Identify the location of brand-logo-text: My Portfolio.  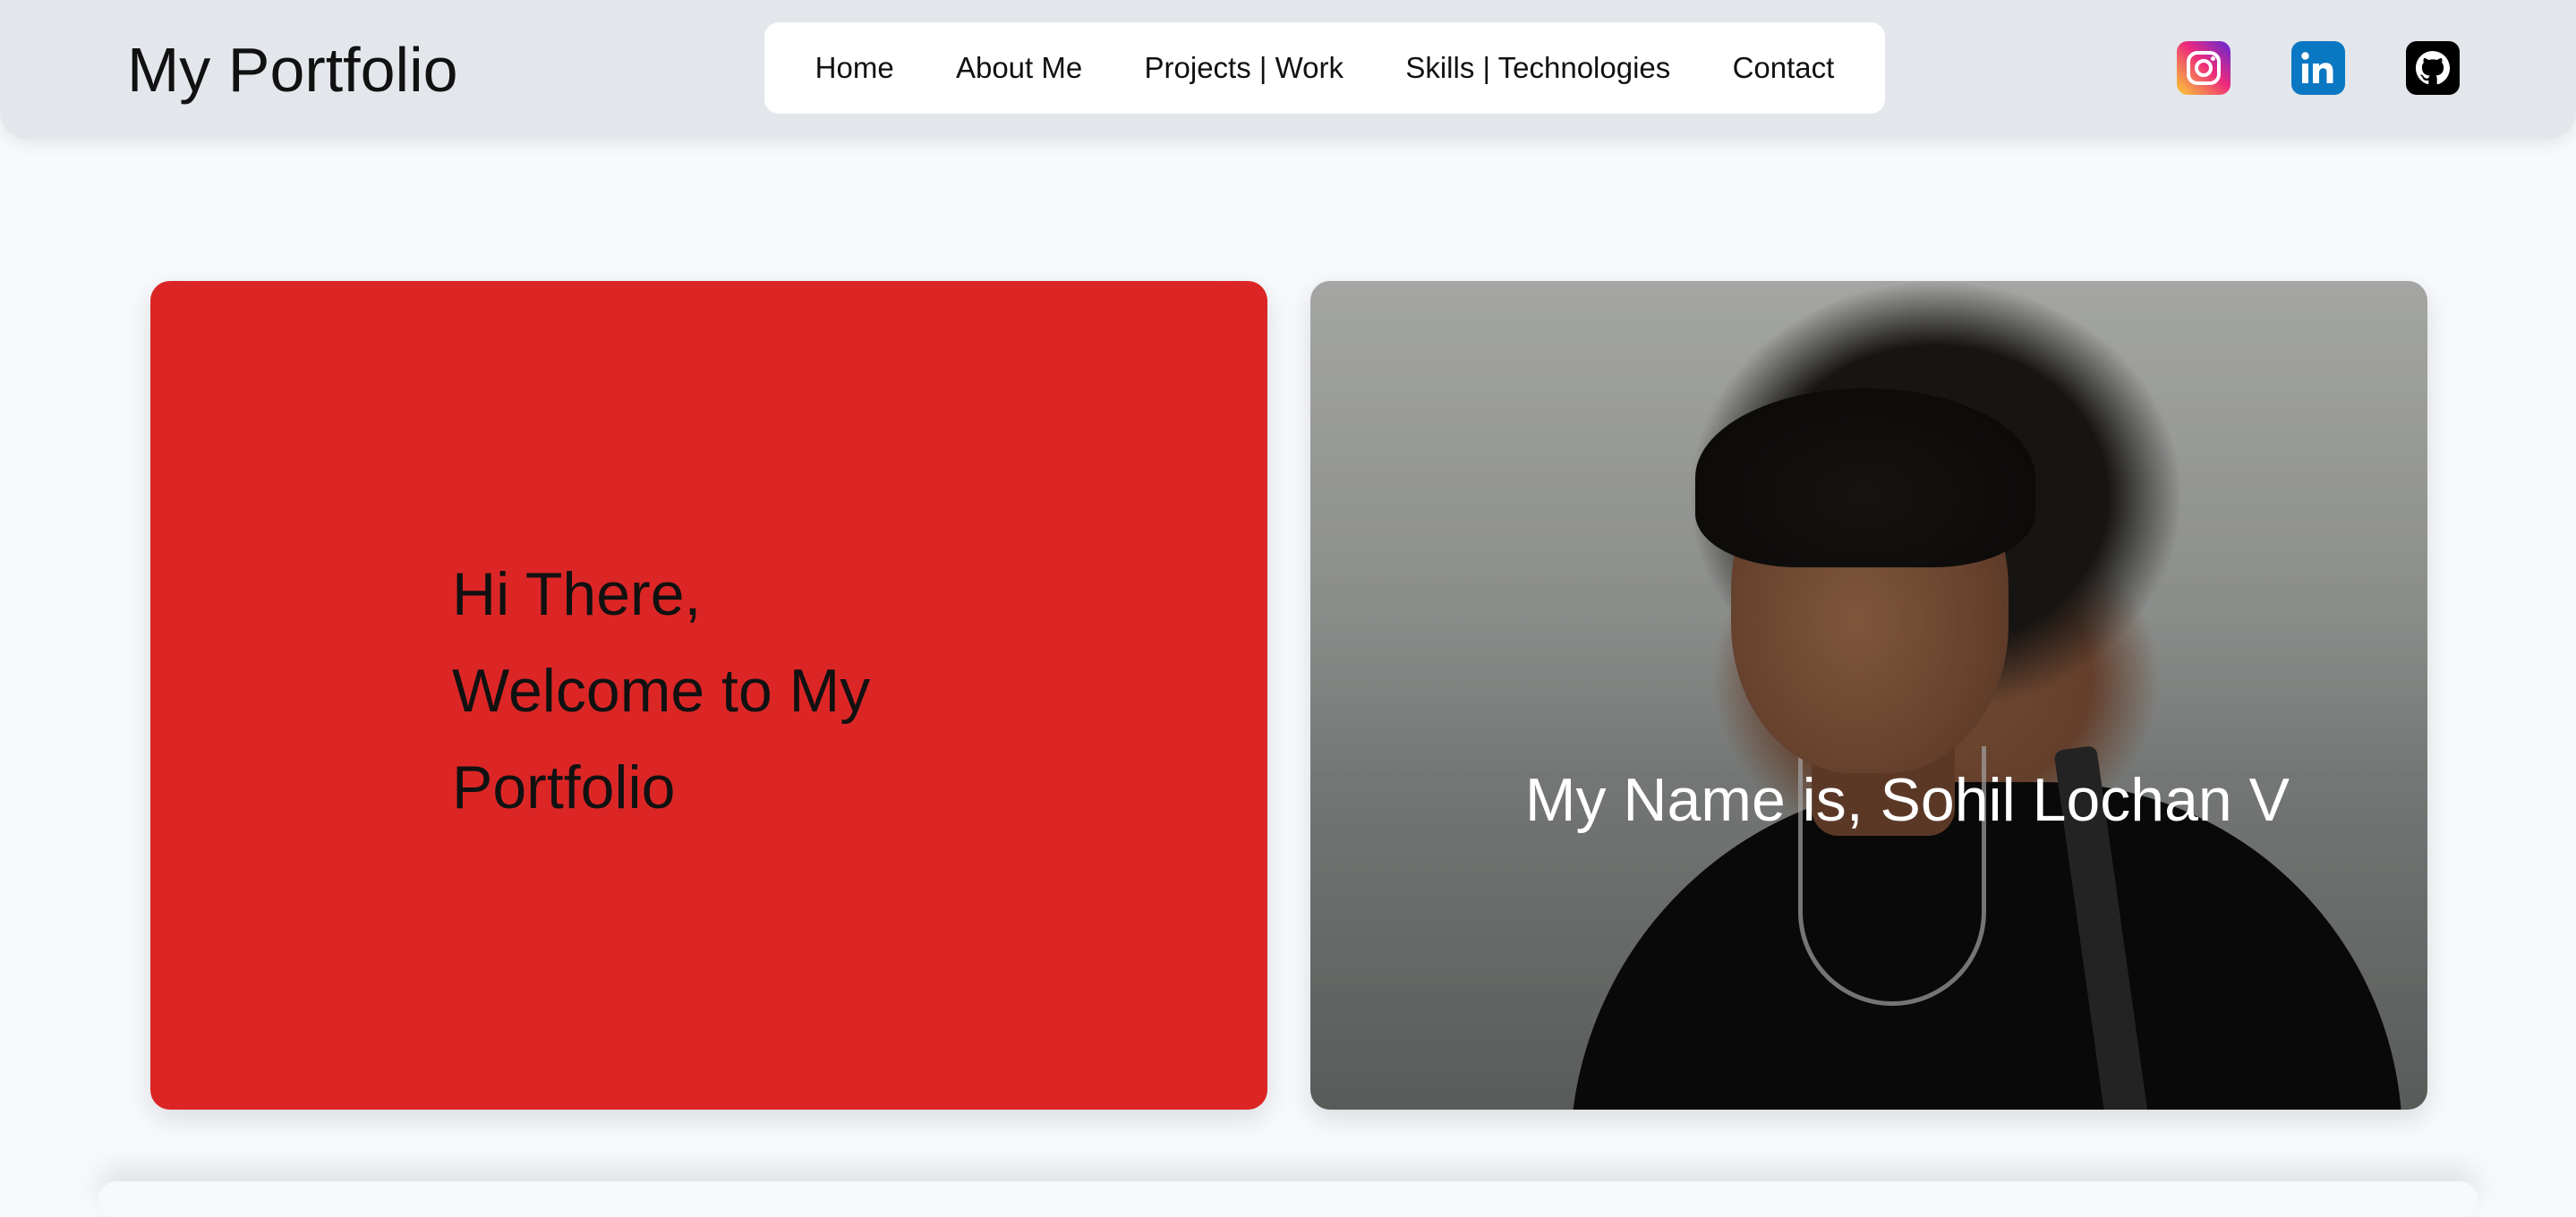
(292, 69).